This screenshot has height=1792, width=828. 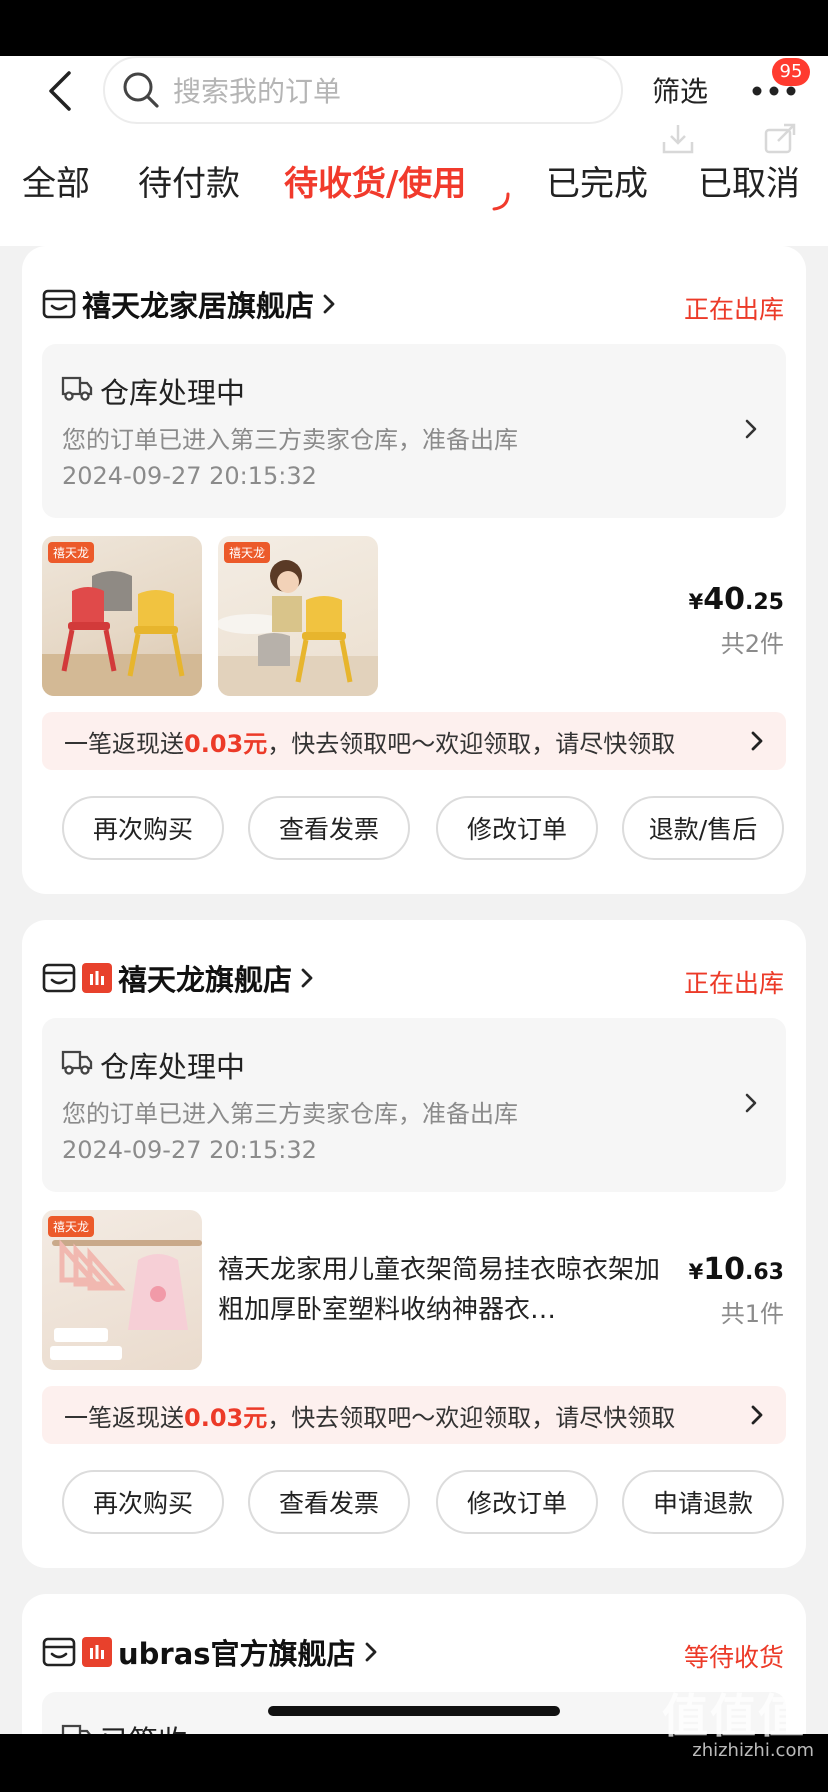 What do you see at coordinates (414, 1711) in the screenshot?
I see `home-indicator` at bounding box center [414, 1711].